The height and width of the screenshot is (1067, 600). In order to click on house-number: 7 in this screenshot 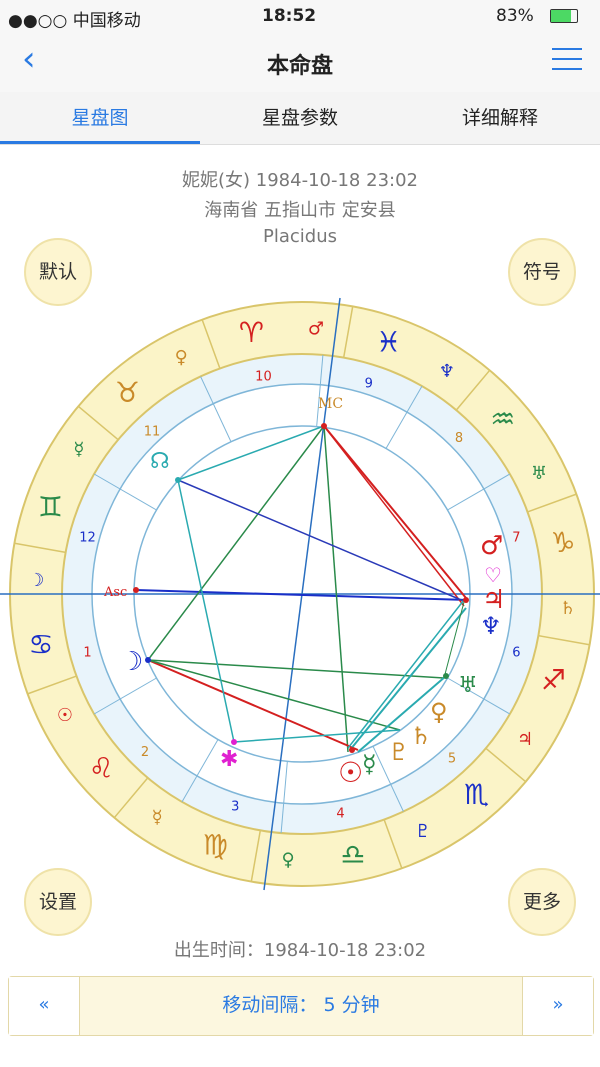, I will do `click(516, 538)`.